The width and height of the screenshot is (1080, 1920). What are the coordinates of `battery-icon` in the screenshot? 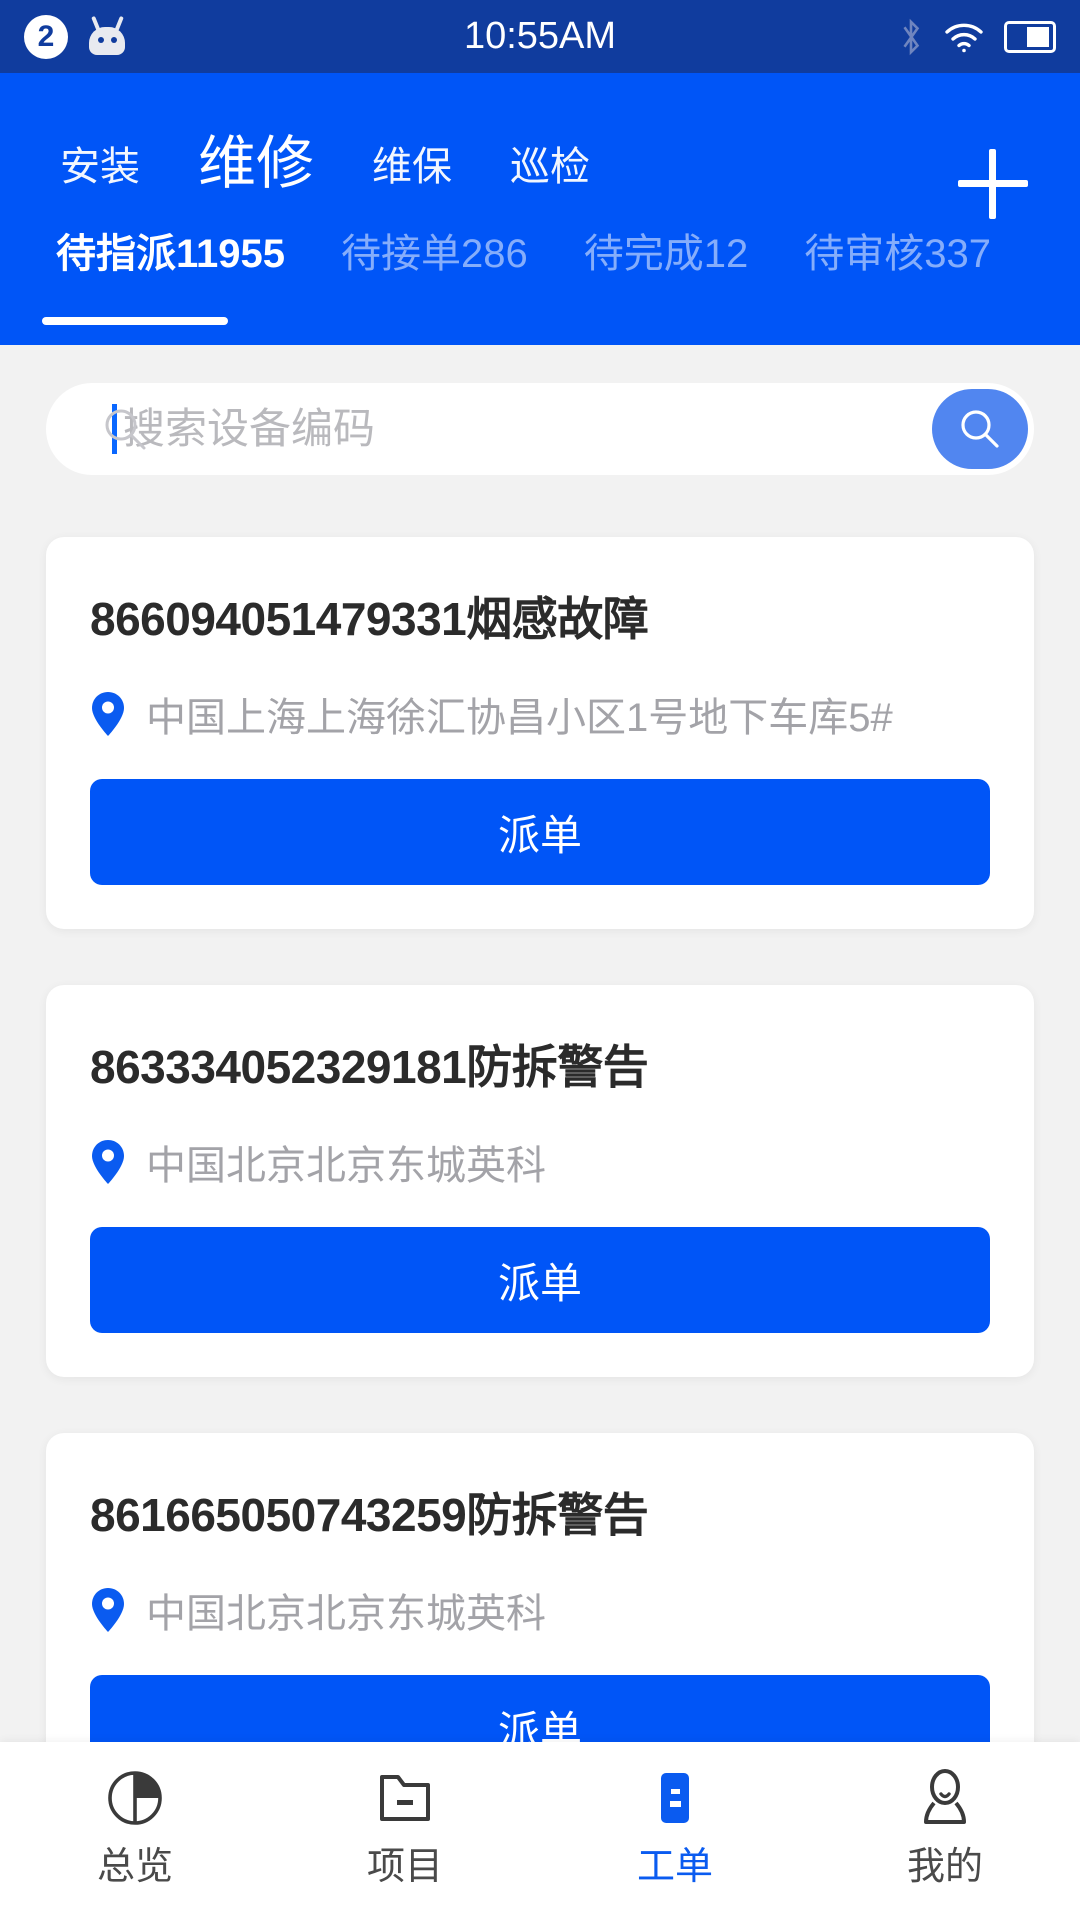 It's located at (1030, 36).